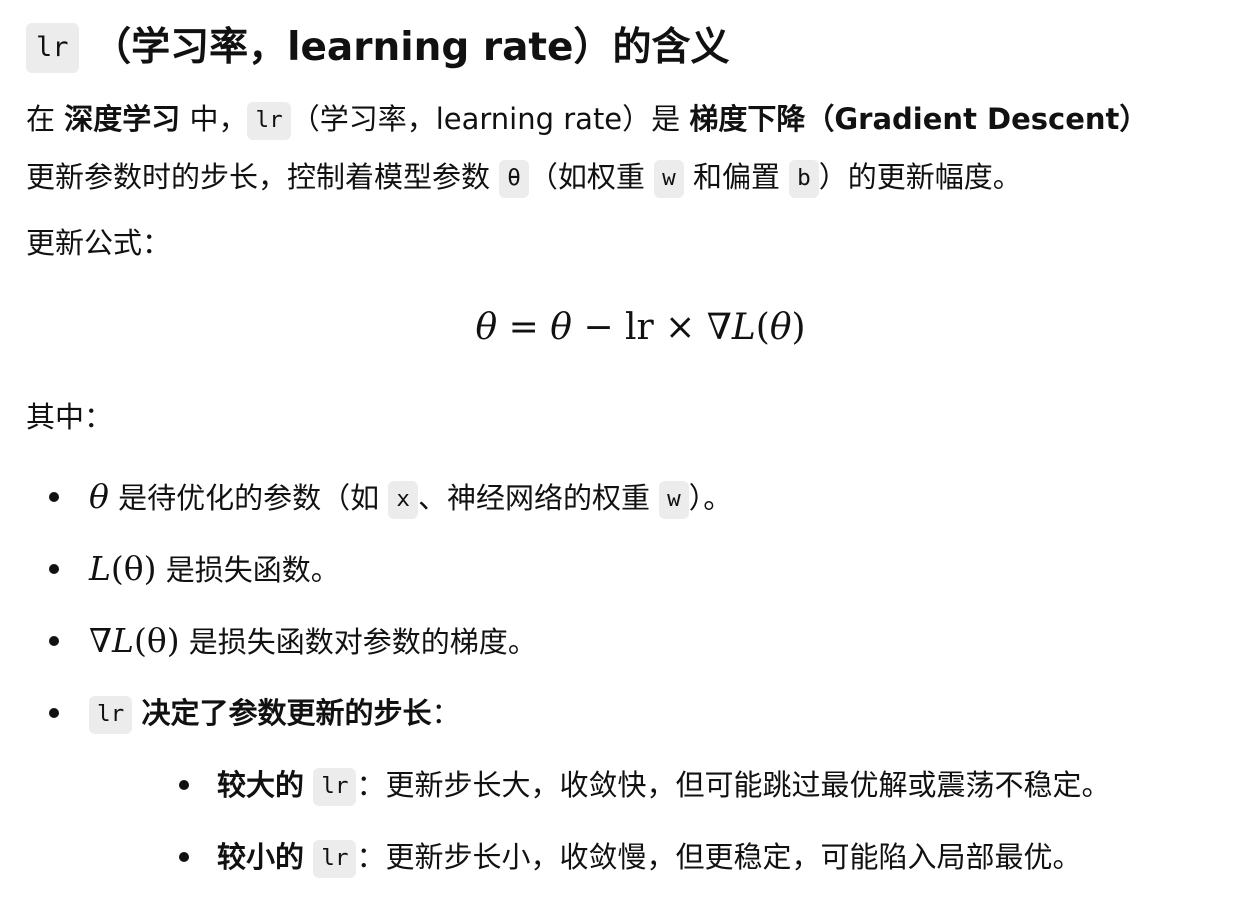  I want to click on formula-minus: −, so click(598, 327).